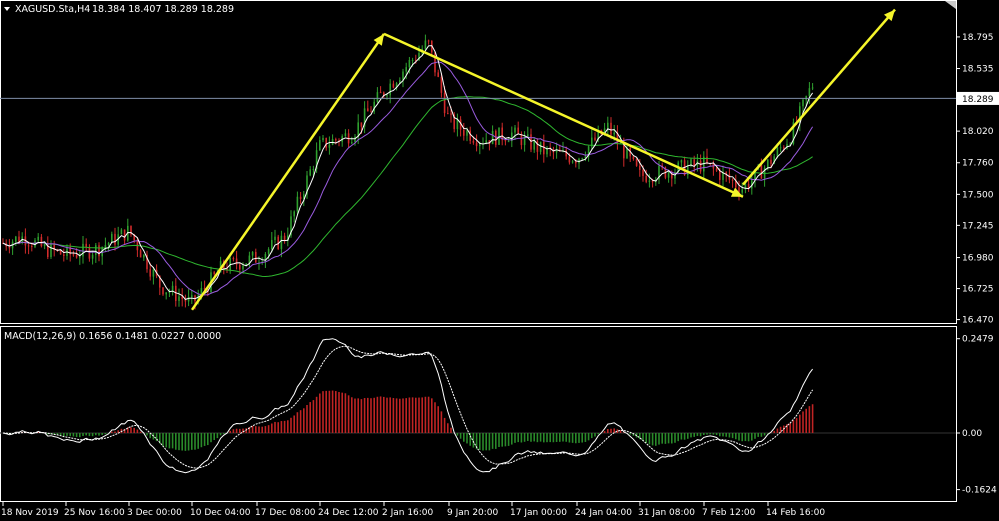 This screenshot has width=999, height=521. What do you see at coordinates (496, 138) in the screenshot?
I see `candle` at bounding box center [496, 138].